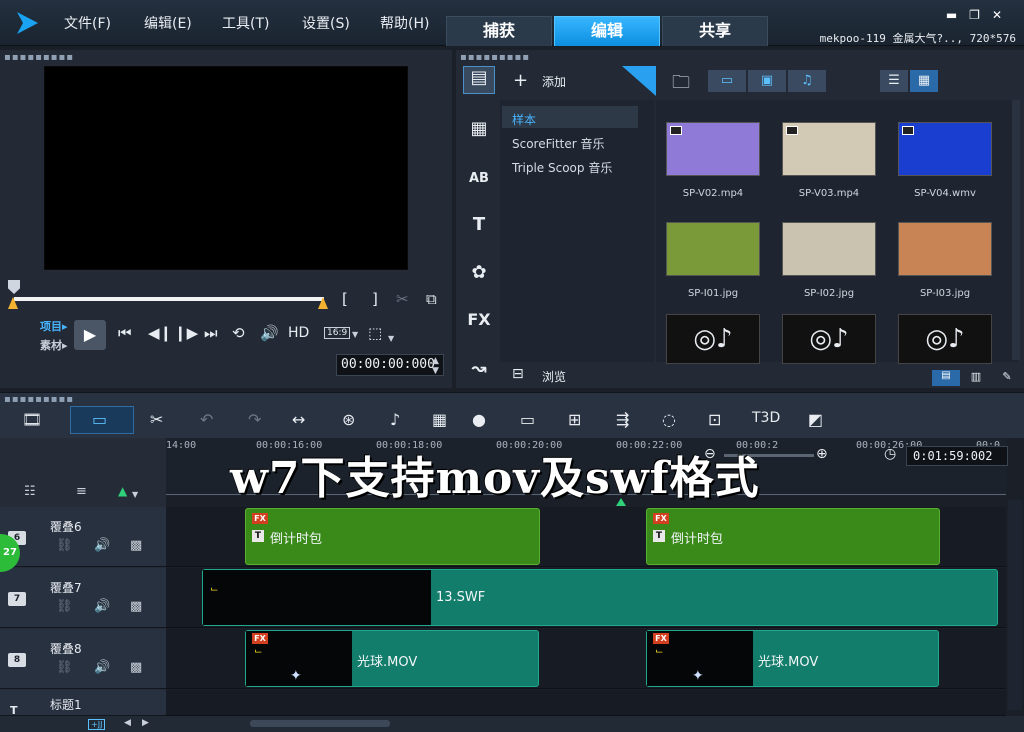 The width and height of the screenshot is (1024, 732). Describe the element at coordinates (718, 160) in the screenshot. I see `media-thumbnail: SP-V02.mp4` at that location.